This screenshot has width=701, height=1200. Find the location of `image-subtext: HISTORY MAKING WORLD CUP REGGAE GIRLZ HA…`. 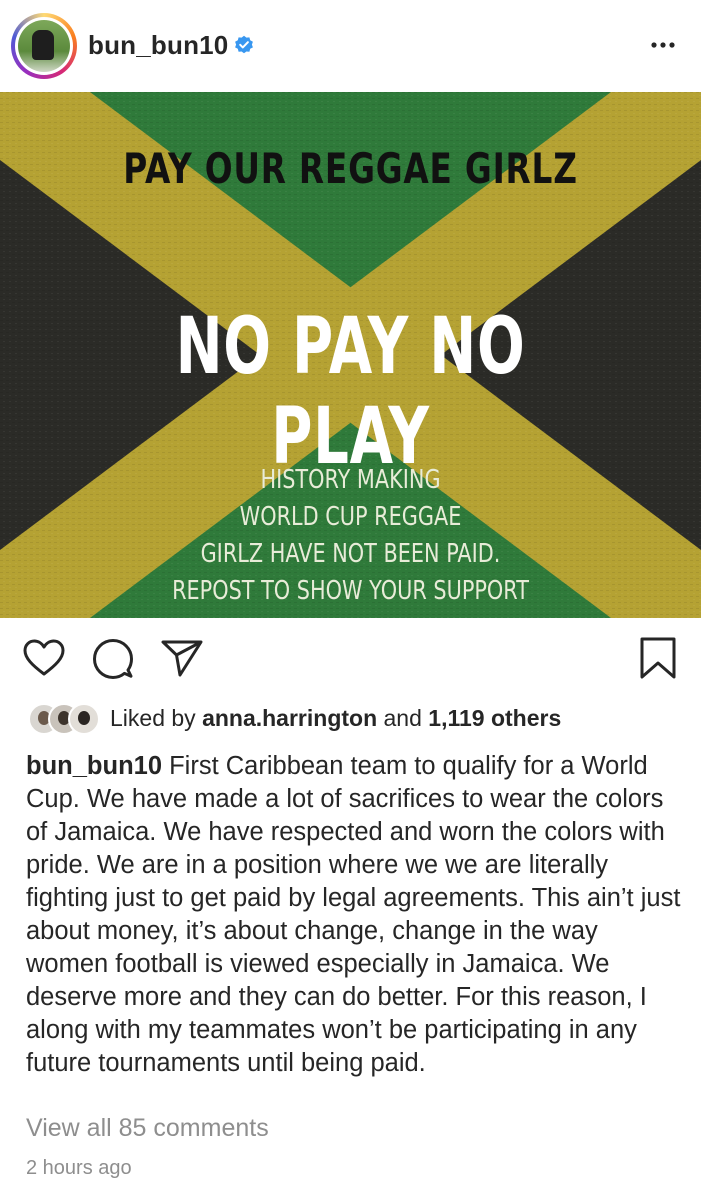

image-subtext: HISTORY MAKING WORLD CUP REGGAE GIRLZ HA… is located at coordinates (350, 535).